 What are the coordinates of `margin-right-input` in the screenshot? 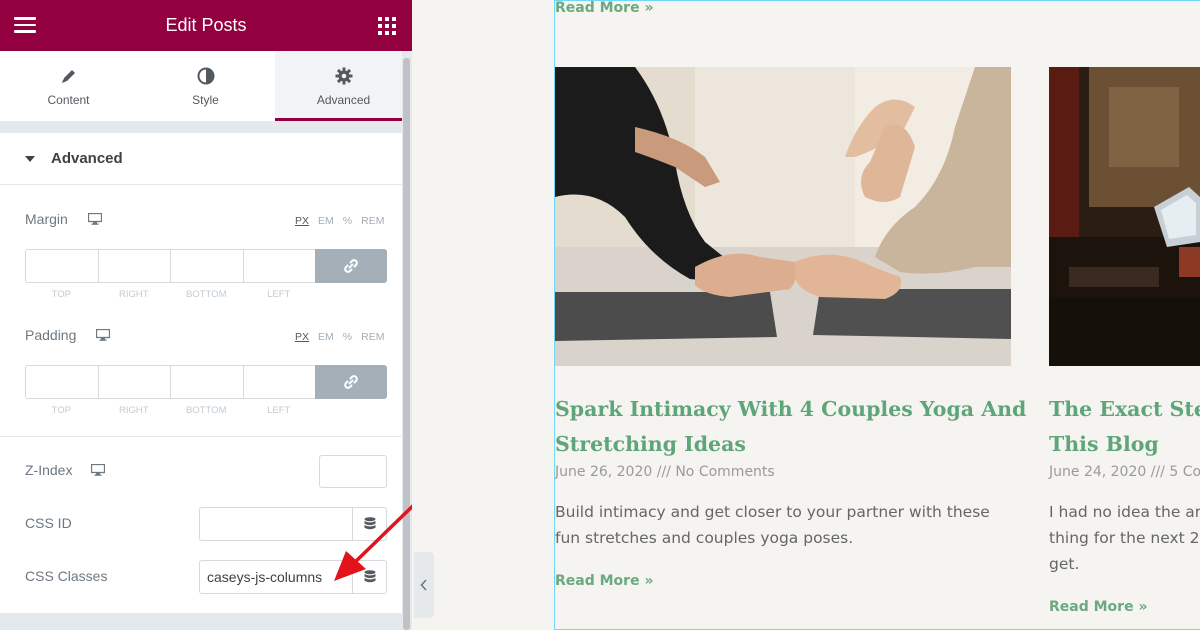 It's located at (134, 266).